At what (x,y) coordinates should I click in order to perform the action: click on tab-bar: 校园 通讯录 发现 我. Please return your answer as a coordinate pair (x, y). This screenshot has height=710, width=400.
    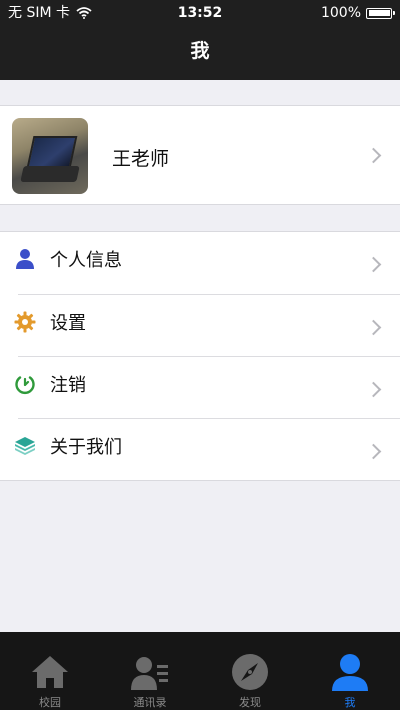
    Looking at the image, I should click on (200, 671).